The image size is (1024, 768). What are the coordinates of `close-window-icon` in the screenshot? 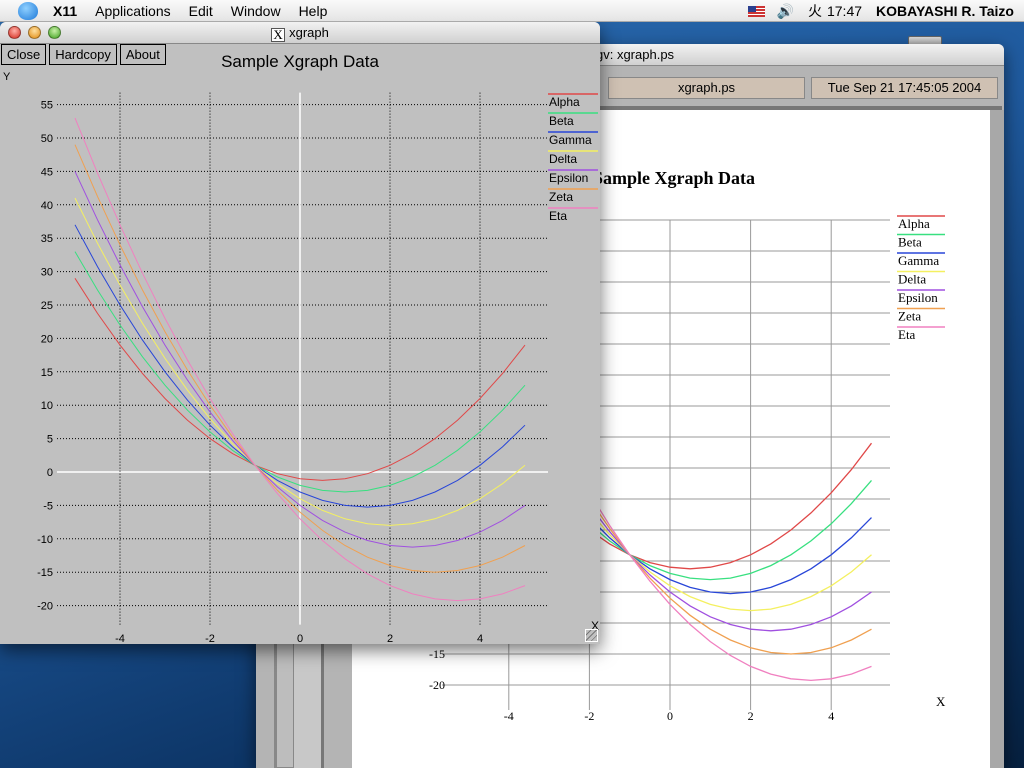 It's located at (14, 32).